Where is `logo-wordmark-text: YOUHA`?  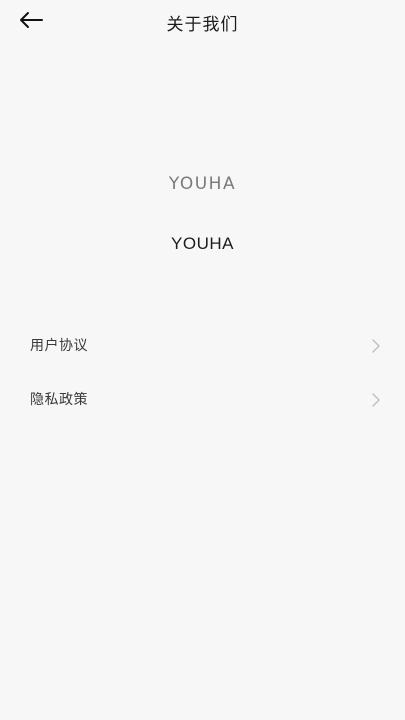
logo-wordmark-text: YOUHA is located at coordinates (202, 184).